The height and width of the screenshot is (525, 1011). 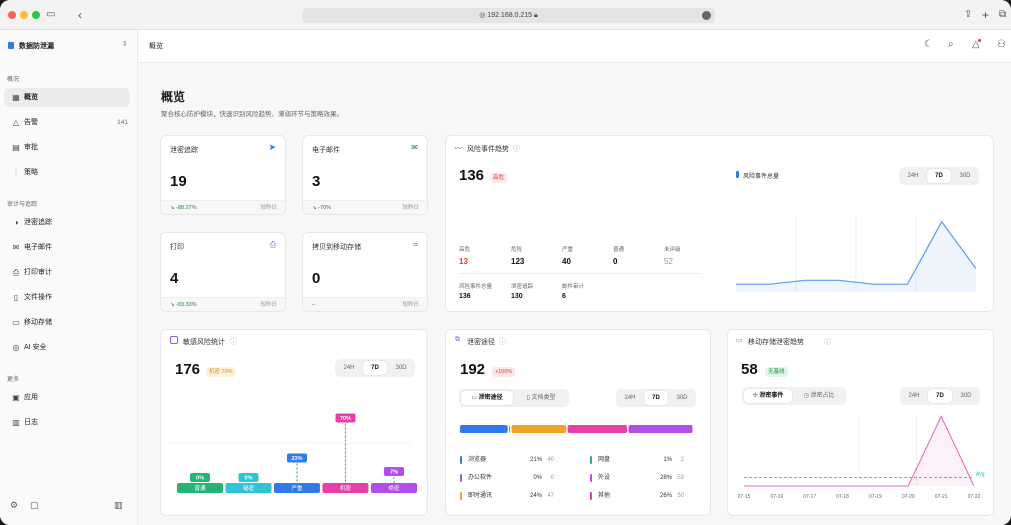 I want to click on risk-total: 136, so click(x=472, y=175).